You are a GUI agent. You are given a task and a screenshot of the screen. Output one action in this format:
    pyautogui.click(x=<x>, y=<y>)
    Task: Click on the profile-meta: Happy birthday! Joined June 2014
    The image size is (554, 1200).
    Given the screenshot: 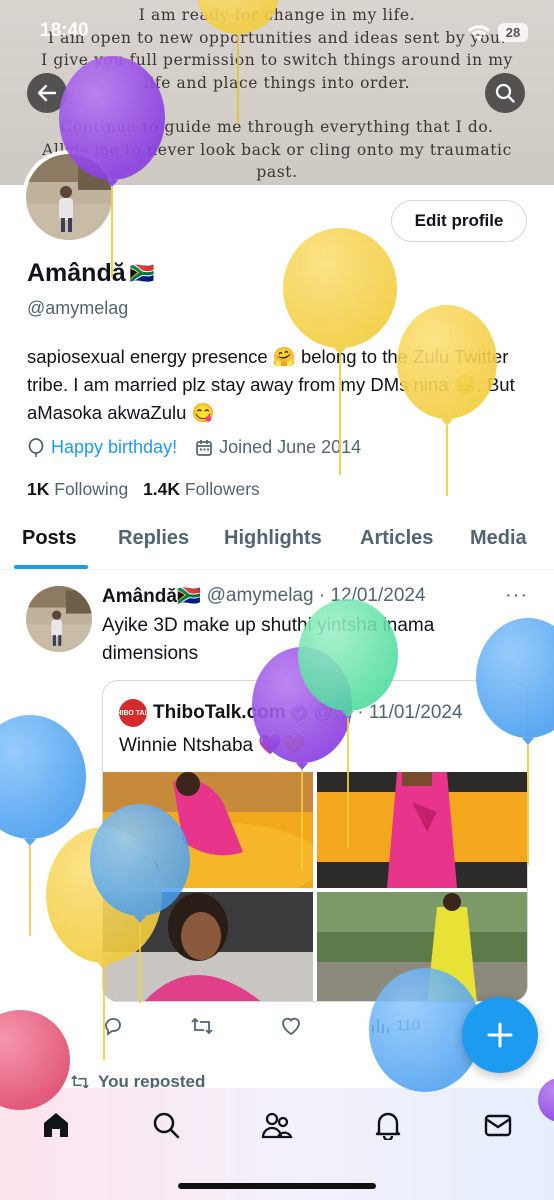 What is the action you would take?
    pyautogui.click(x=194, y=447)
    